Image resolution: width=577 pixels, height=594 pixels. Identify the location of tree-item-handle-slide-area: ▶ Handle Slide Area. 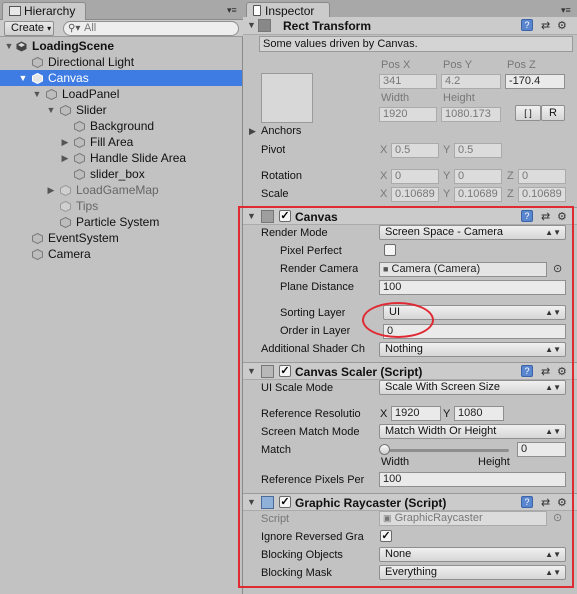
(121, 158).